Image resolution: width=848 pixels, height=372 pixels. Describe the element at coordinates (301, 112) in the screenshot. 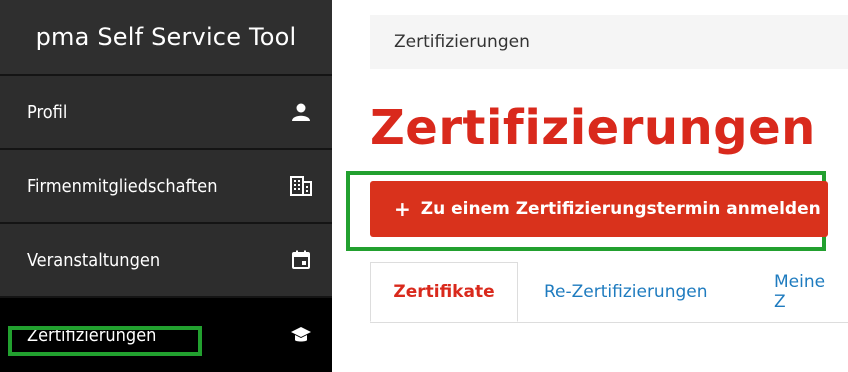

I see `person-icon` at that location.